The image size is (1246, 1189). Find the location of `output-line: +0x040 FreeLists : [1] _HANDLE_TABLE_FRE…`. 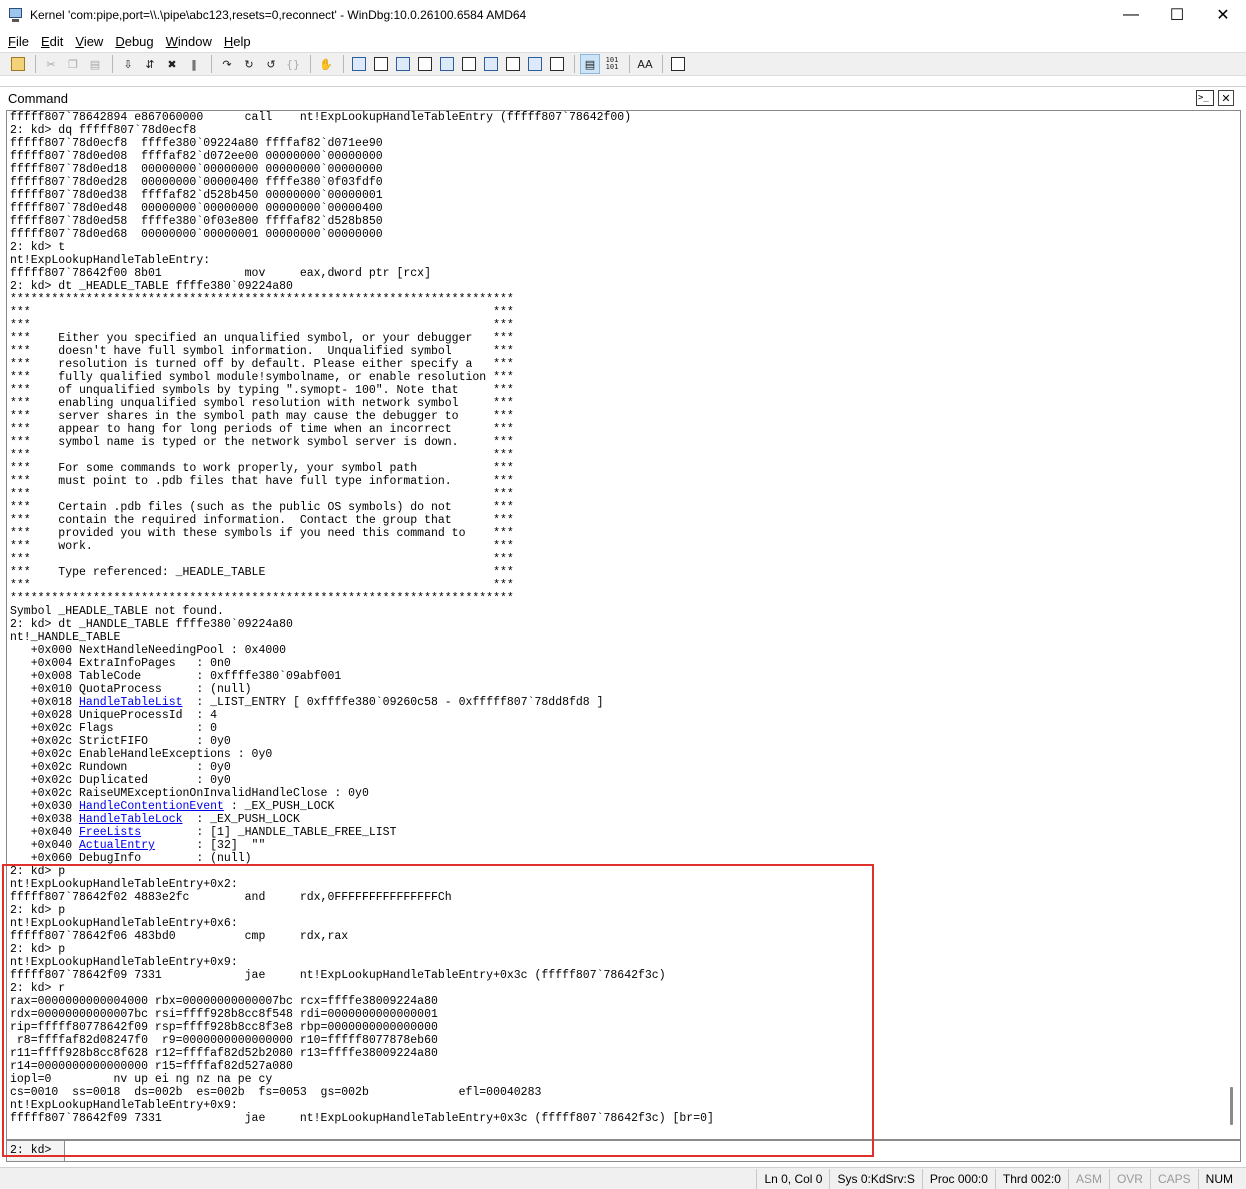

output-line: +0x040 FreeLists : [1] _HANDLE_TABLE_FRE… is located at coordinates (203, 832).